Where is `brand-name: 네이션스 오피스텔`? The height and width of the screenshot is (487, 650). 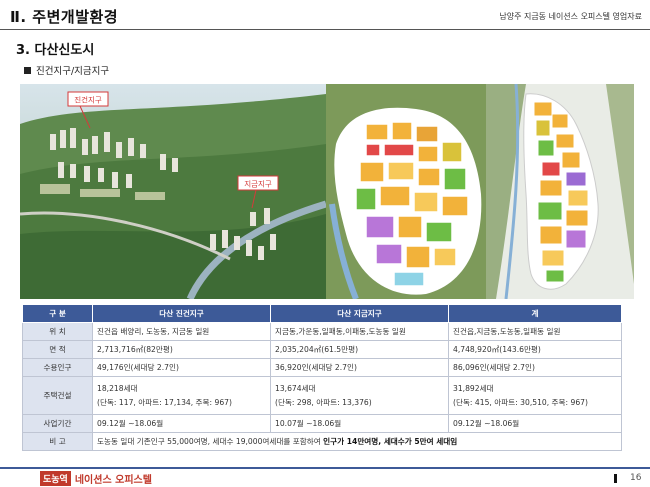 brand-name: 네이션스 오피스텔 is located at coordinates (113, 480).